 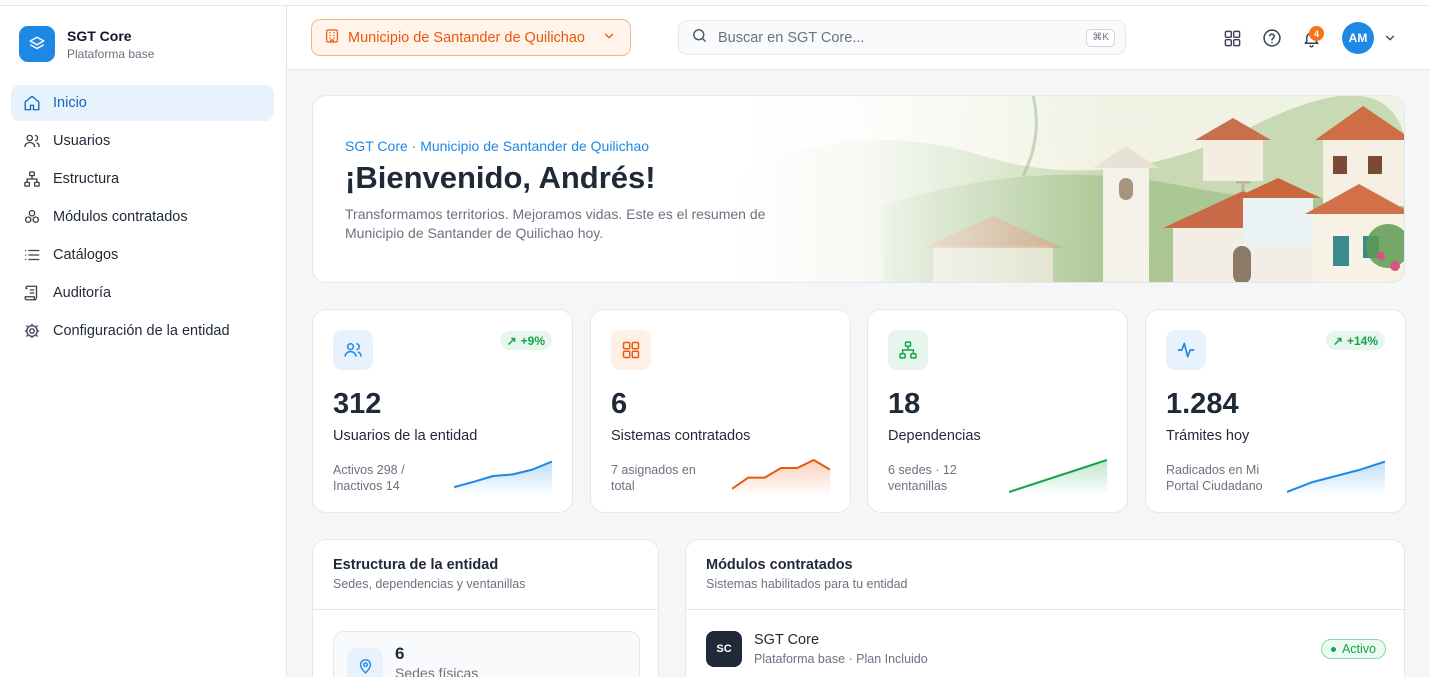 What do you see at coordinates (37, 44) in the screenshot?
I see `layers-icon` at bounding box center [37, 44].